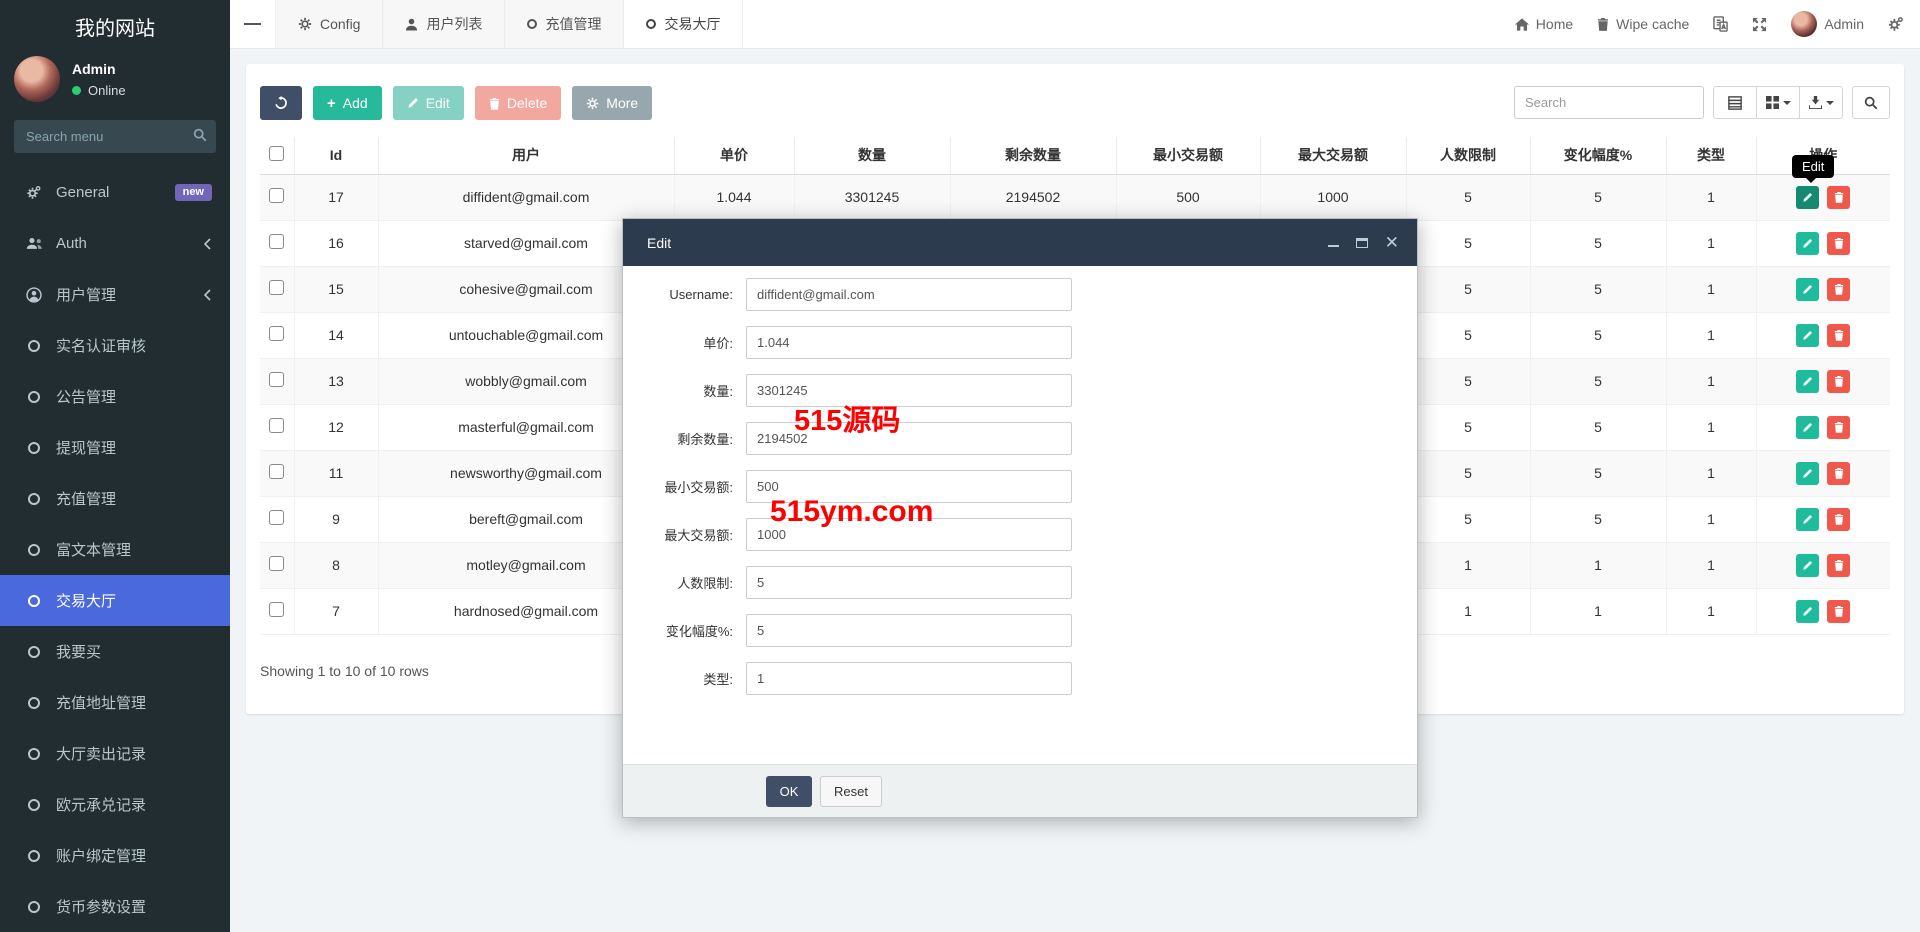  Describe the element at coordinates (1543, 24) in the screenshot. I see `home-link: Home` at that location.